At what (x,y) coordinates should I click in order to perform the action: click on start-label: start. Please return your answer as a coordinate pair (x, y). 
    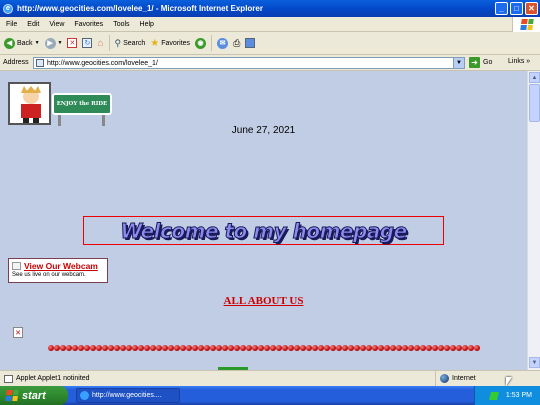
    Looking at the image, I should click on (34, 395).